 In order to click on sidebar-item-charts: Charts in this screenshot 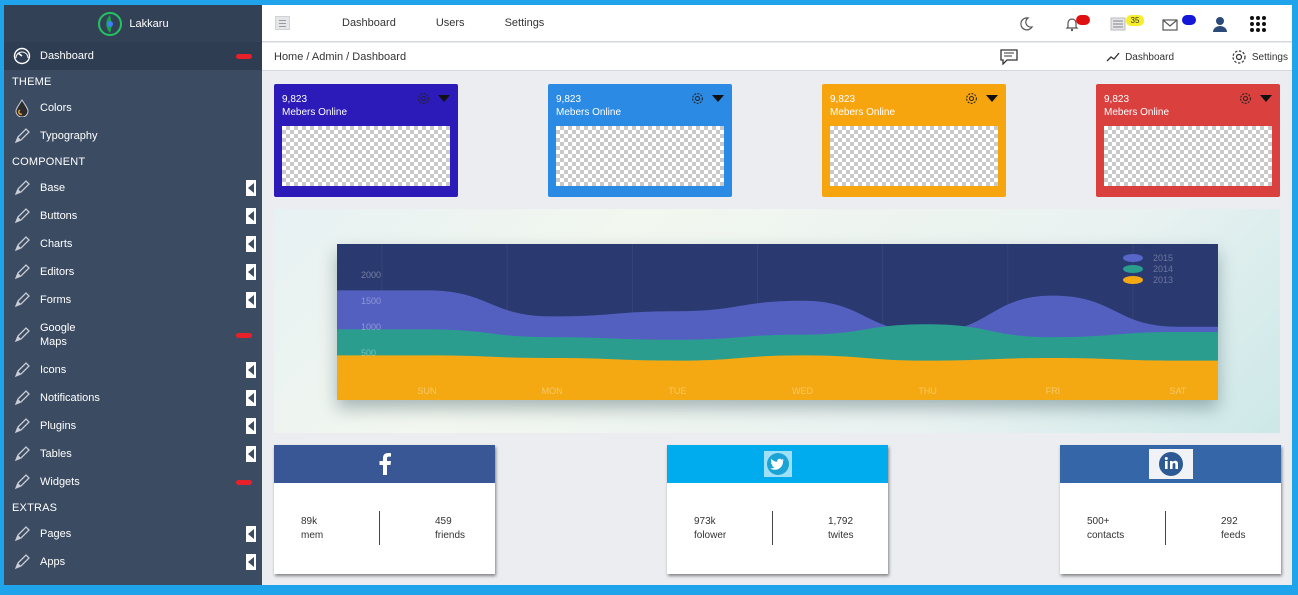, I will do `click(133, 244)`.